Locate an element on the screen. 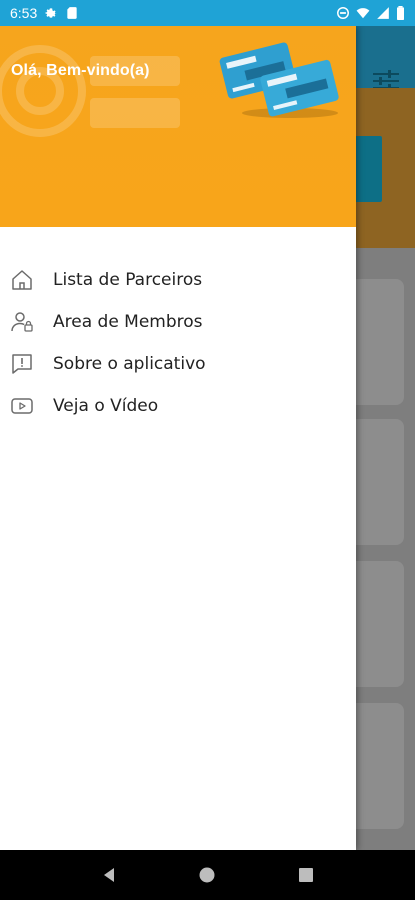  home-button is located at coordinates (207, 875).